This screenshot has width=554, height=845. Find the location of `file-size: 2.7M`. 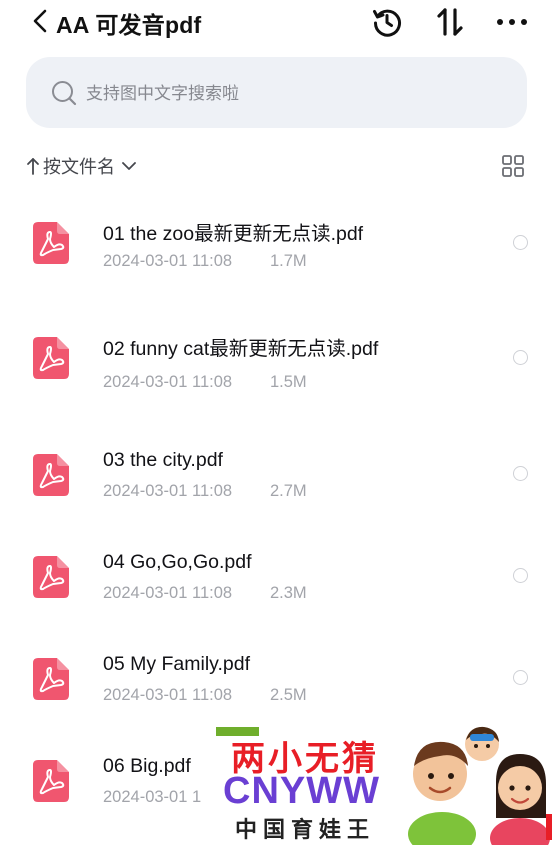

file-size: 2.7M is located at coordinates (288, 491).